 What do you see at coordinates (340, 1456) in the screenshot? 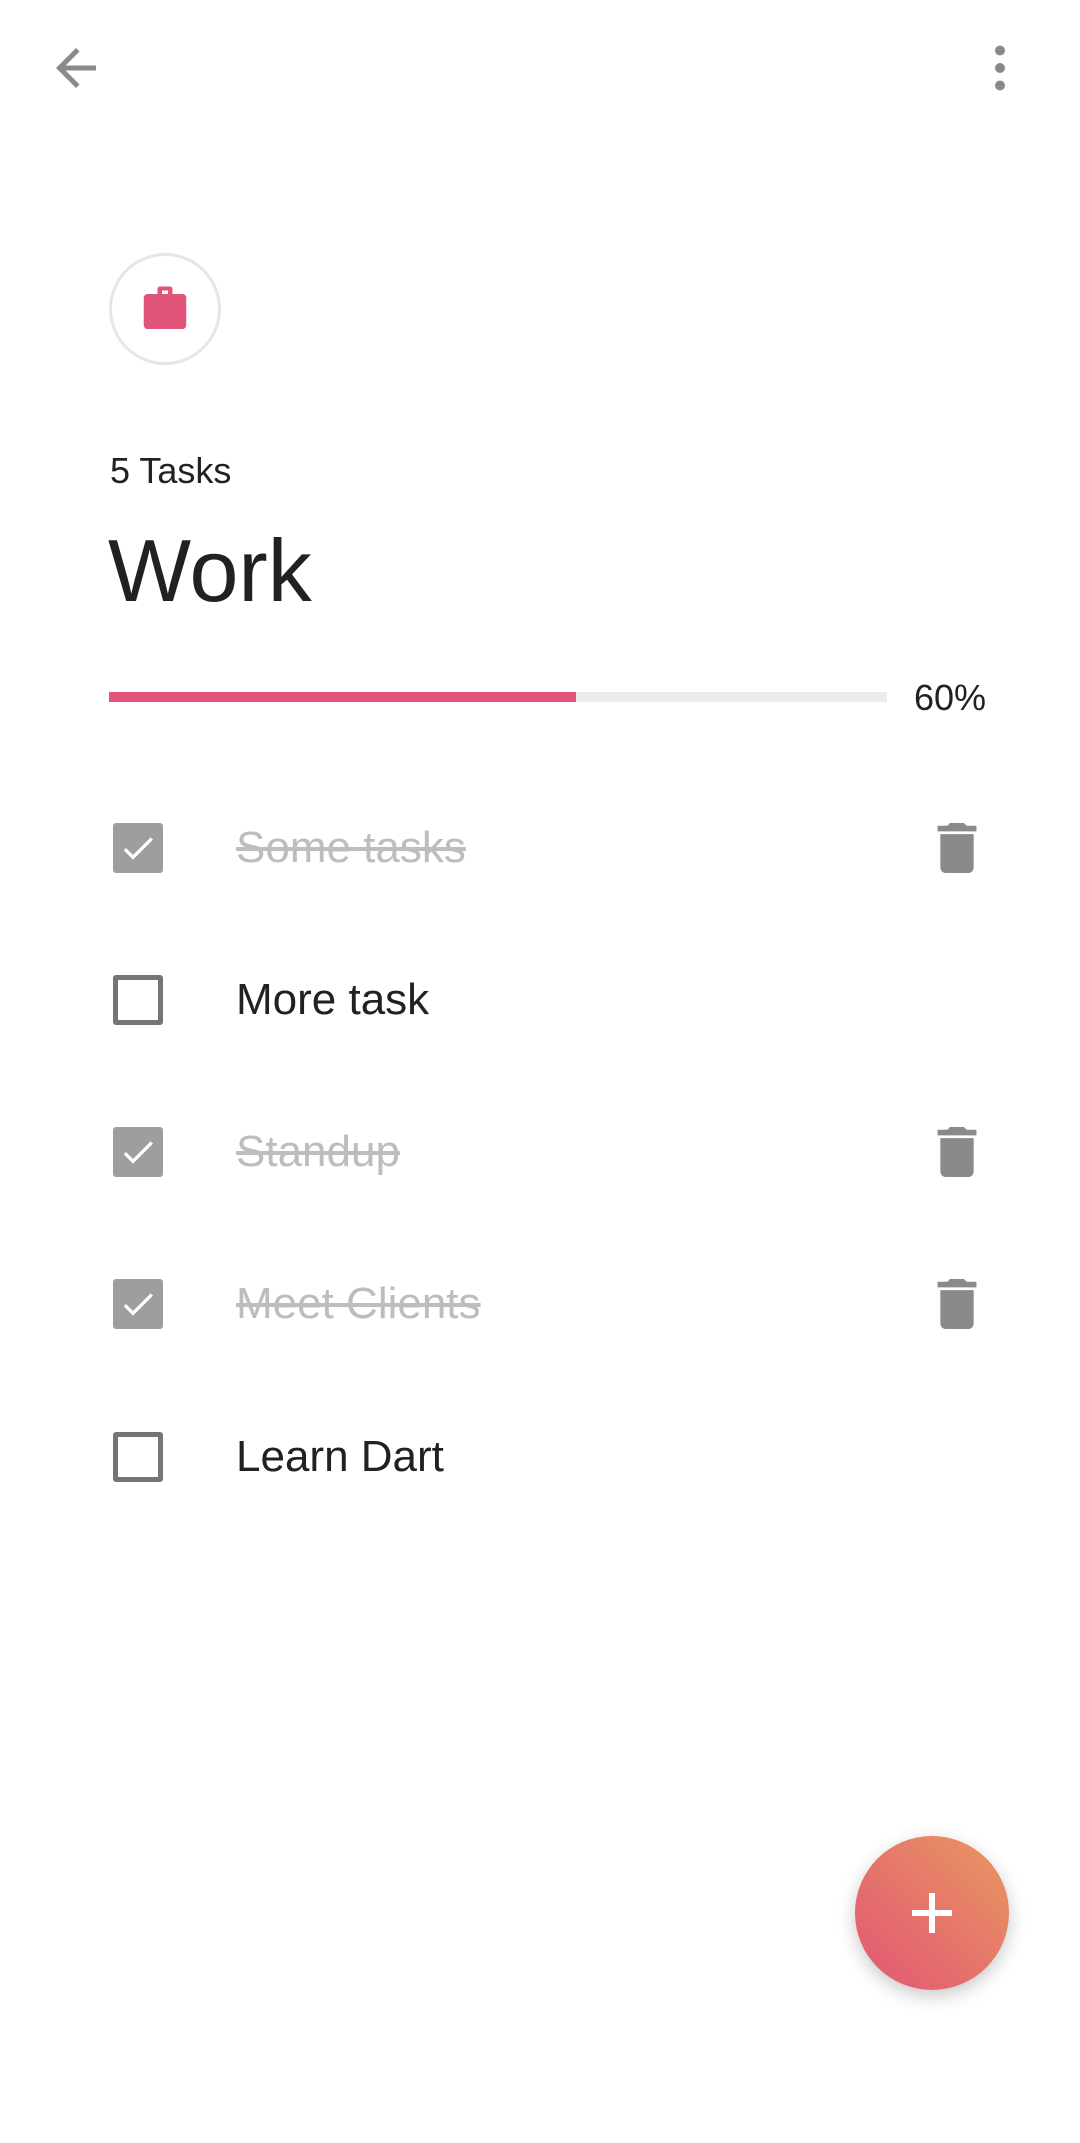
I see `task-label: Learn Dart` at bounding box center [340, 1456].